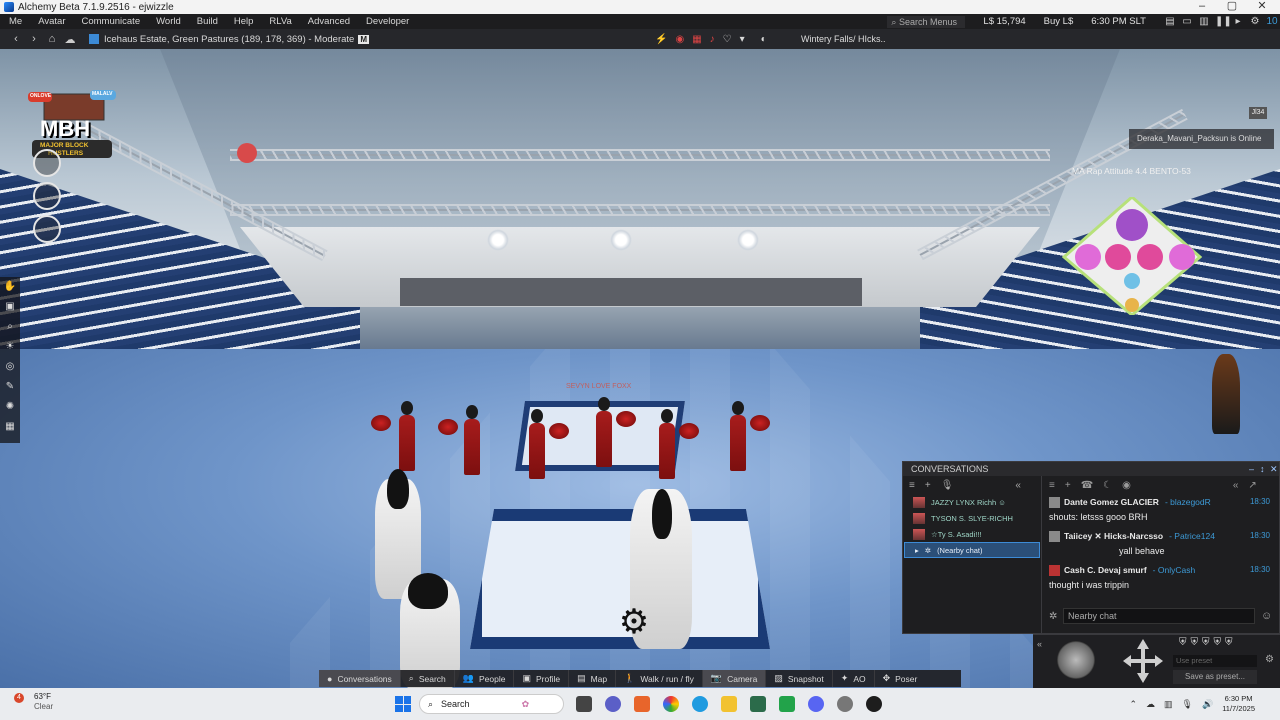 The width and height of the screenshot is (1280, 720). What do you see at coordinates (70, 39) in the screenshot?
I see `landmark-icon: ☁` at bounding box center [70, 39].